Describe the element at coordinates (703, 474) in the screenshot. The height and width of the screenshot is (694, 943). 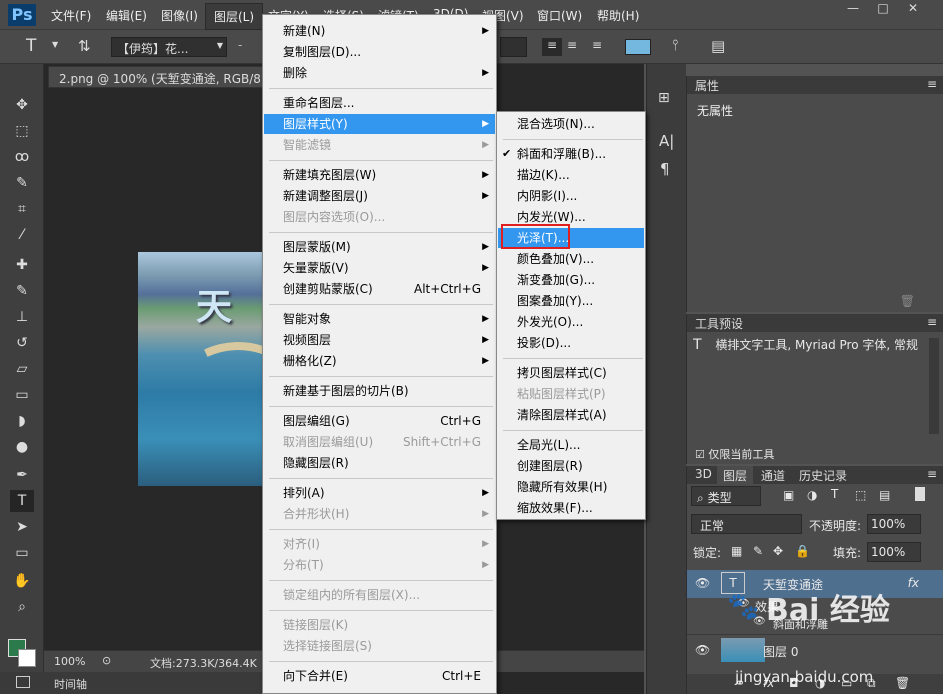
I see `tab-3d: 3D` at that location.